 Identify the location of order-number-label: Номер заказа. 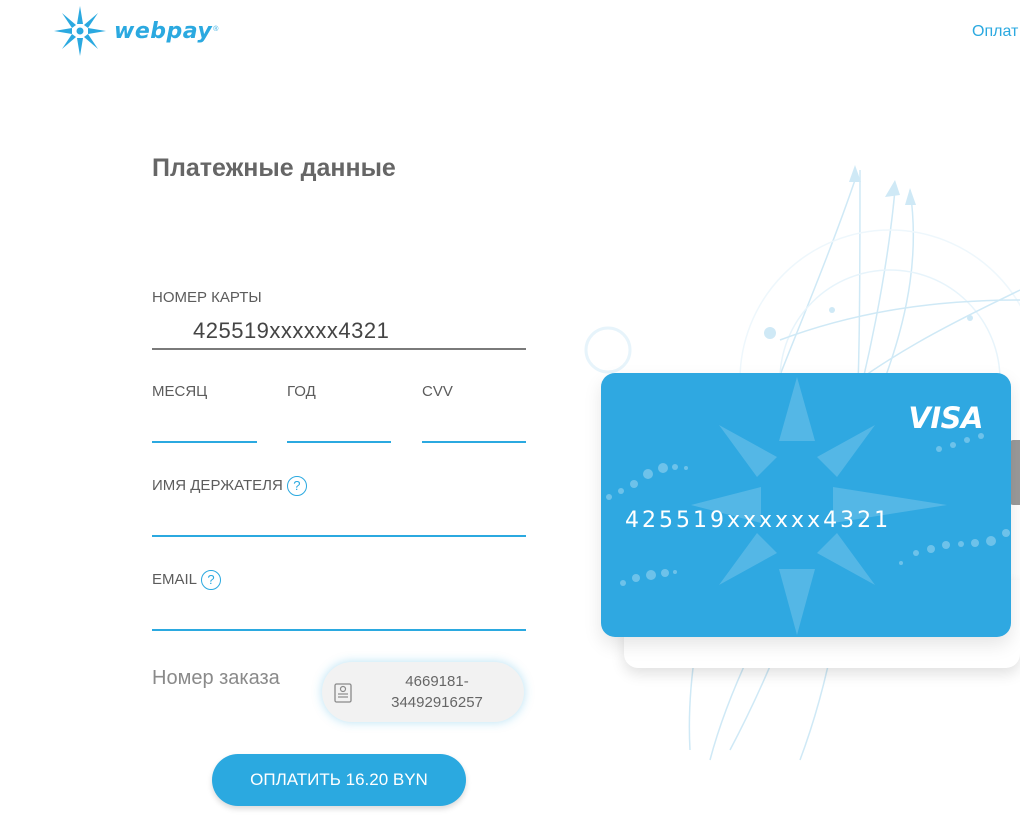
(216, 678).